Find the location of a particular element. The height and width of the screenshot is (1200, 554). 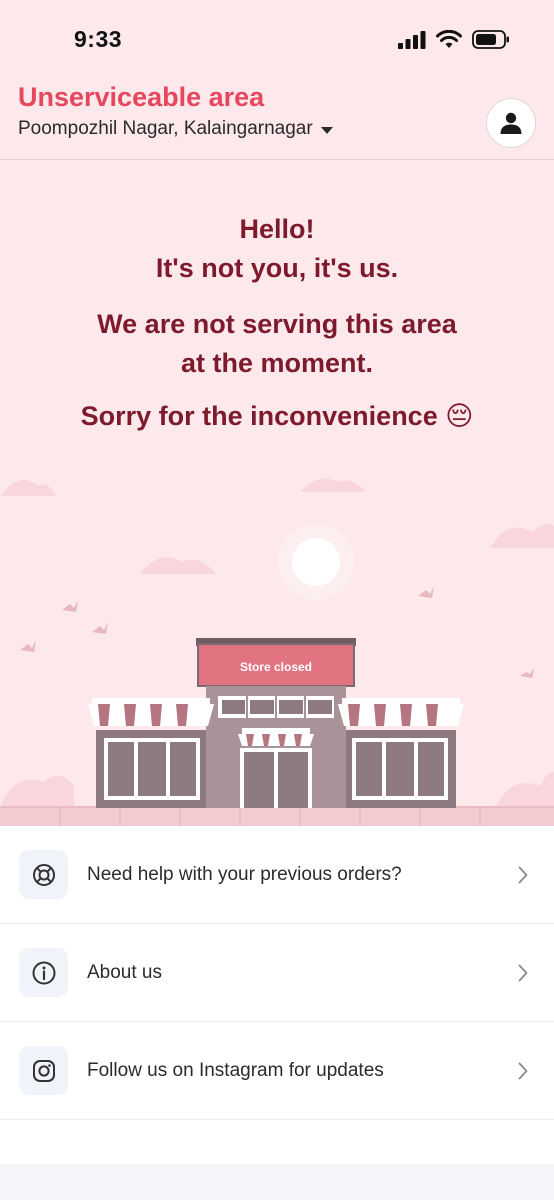

greeting-message: Hello! It's not you, it's us. is located at coordinates (277, 249).